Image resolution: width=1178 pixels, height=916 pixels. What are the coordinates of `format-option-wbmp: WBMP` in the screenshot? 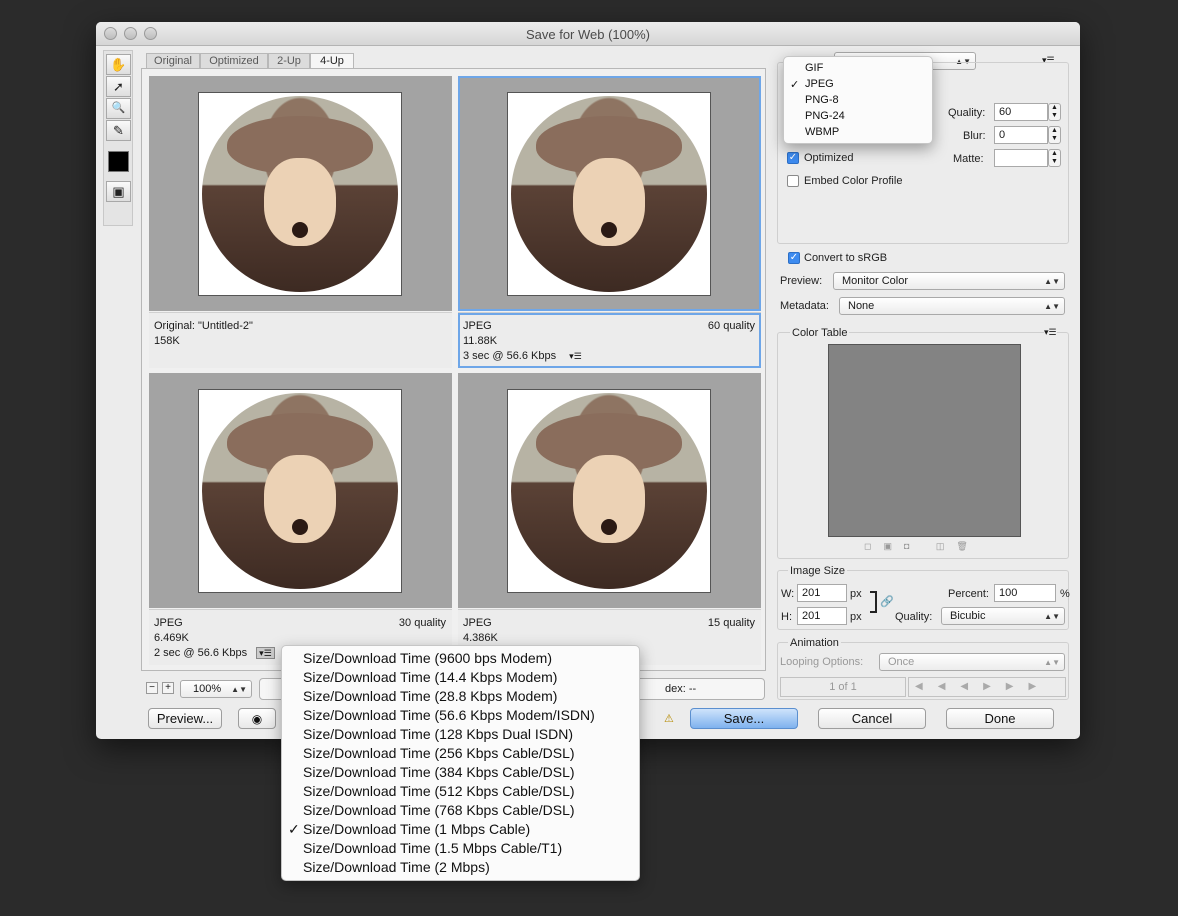 It's located at (858, 132).